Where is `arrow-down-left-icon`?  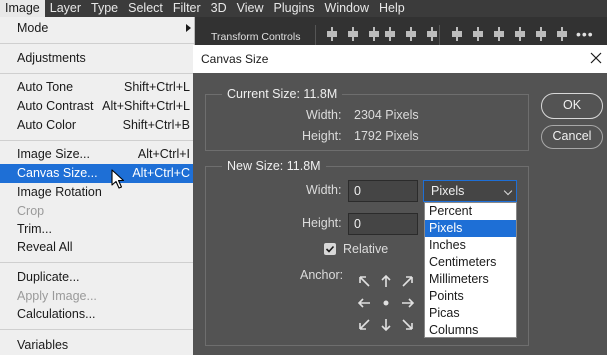
arrow-down-left-icon is located at coordinates (364, 324).